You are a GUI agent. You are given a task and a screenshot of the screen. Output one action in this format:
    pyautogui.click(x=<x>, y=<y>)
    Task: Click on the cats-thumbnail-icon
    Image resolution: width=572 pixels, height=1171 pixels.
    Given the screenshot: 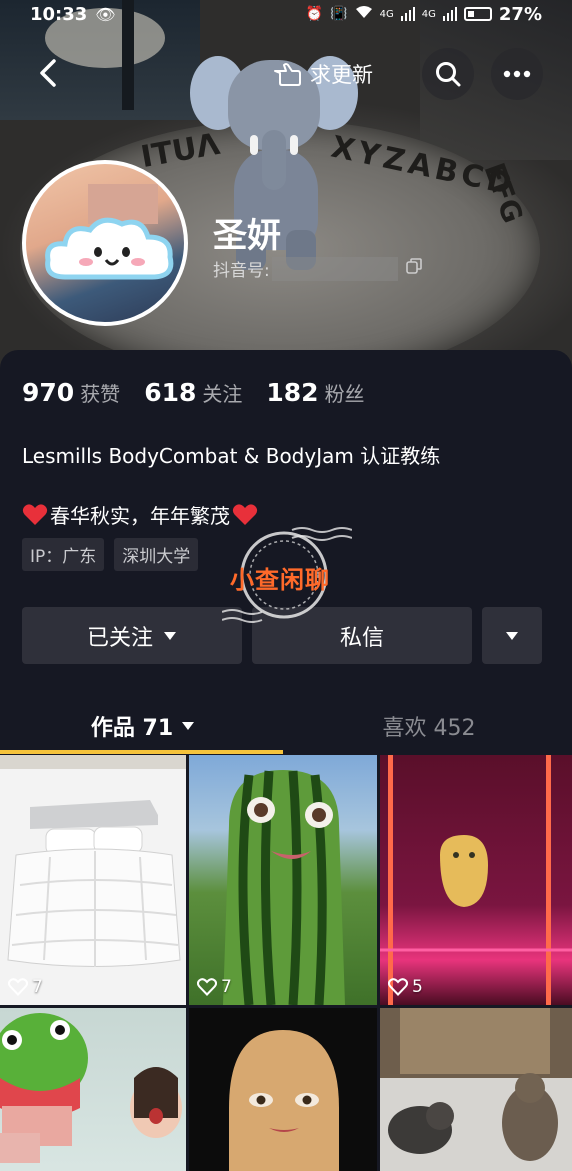 What is the action you would take?
    pyautogui.click(x=476, y=1089)
    